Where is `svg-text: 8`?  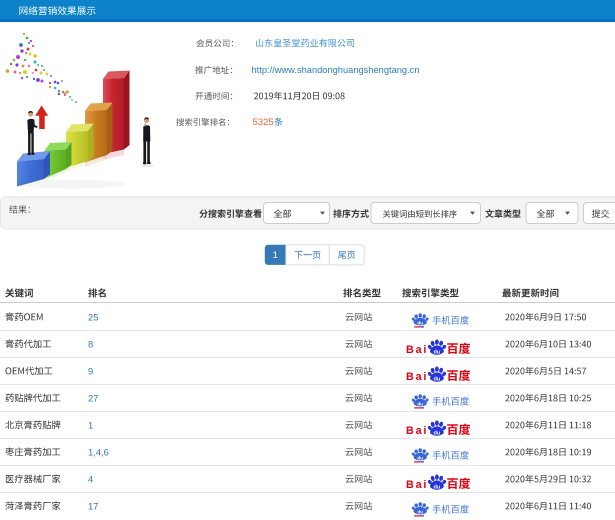 svg-text: 8 is located at coordinates (90, 343).